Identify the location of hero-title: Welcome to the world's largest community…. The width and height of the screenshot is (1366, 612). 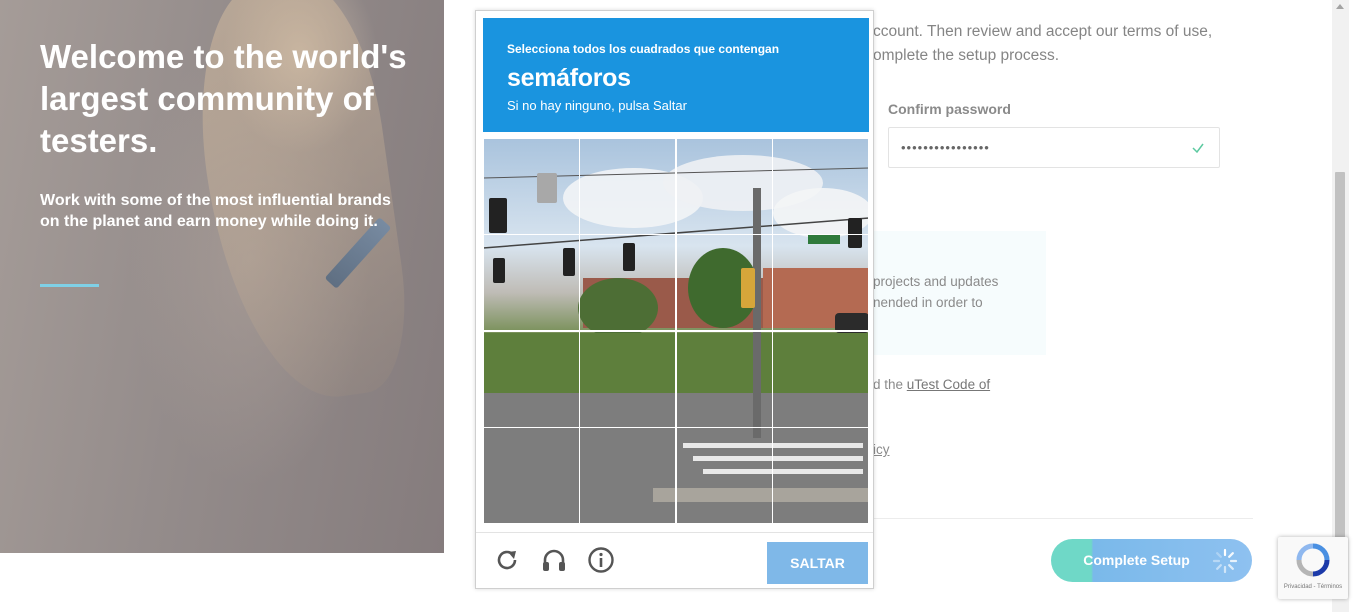
(223, 98).